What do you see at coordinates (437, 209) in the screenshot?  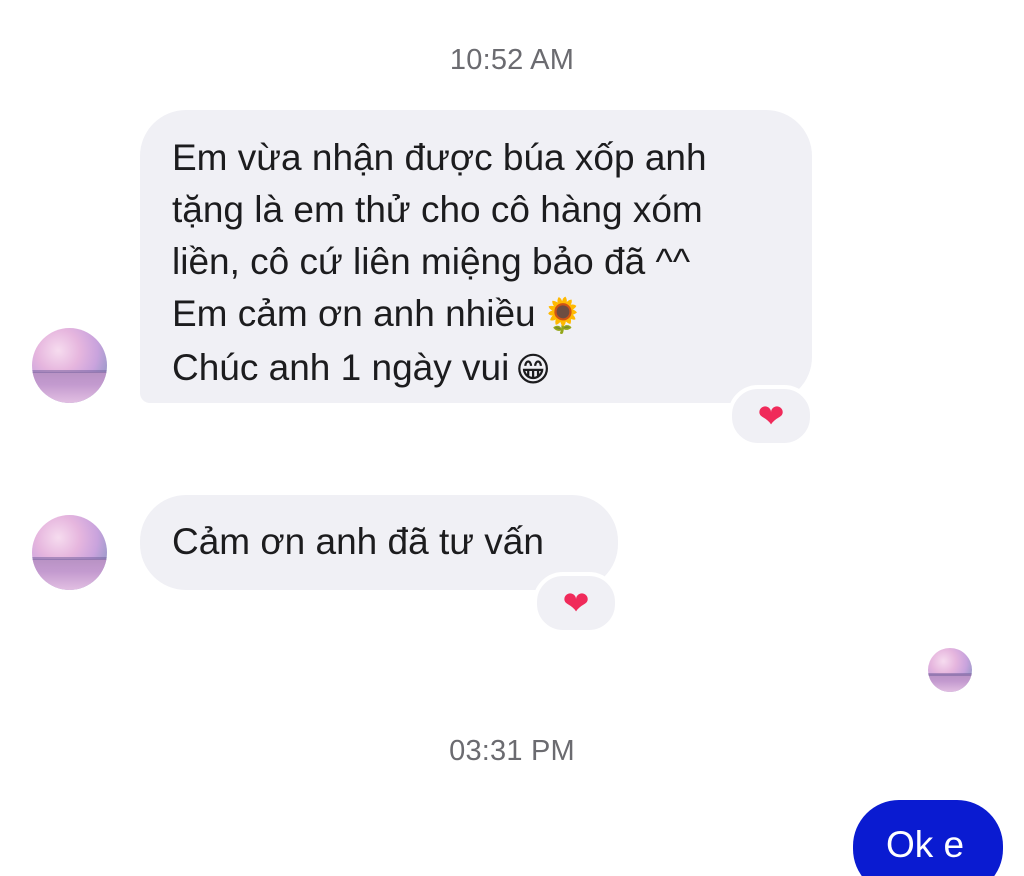 I see `message-text-line: tặng là em thử cho cô hàng xóm` at bounding box center [437, 209].